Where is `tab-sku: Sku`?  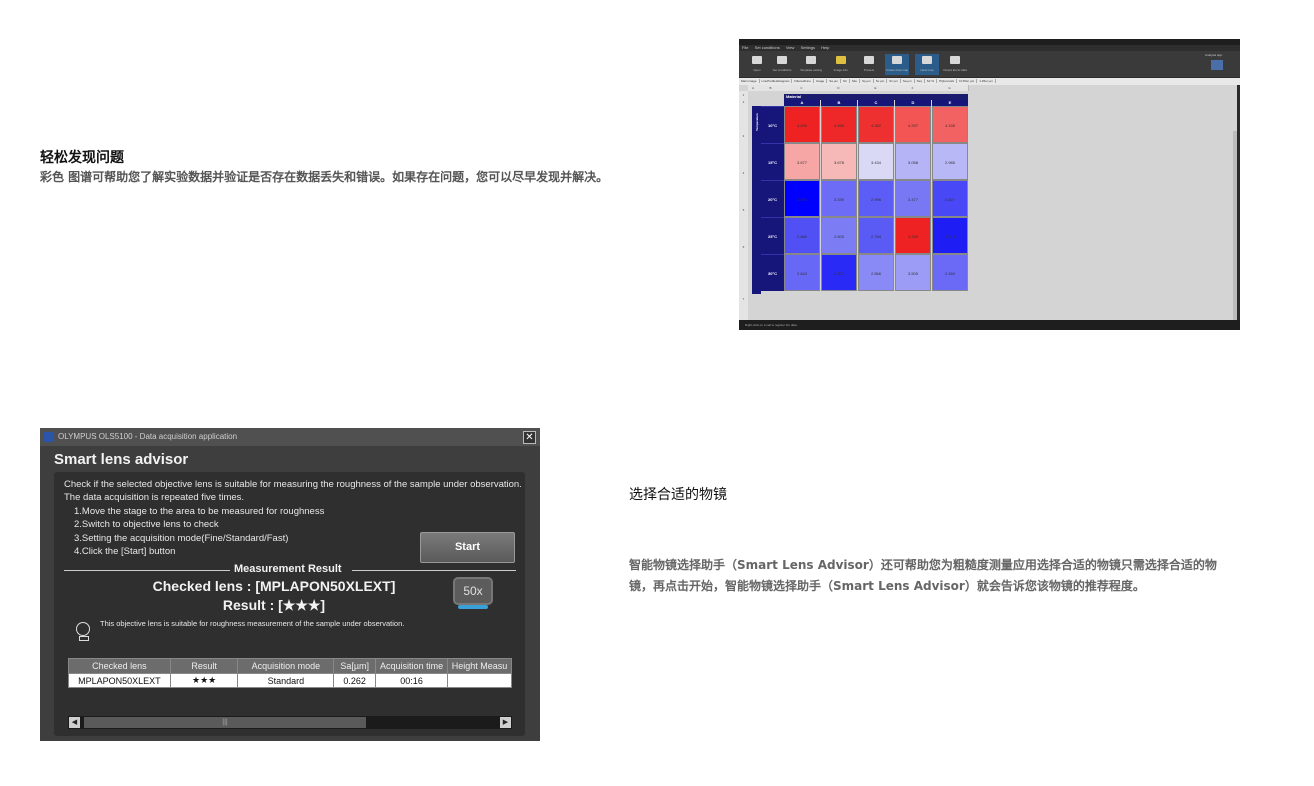
tab-sku: Sku is located at coordinates (854, 81).